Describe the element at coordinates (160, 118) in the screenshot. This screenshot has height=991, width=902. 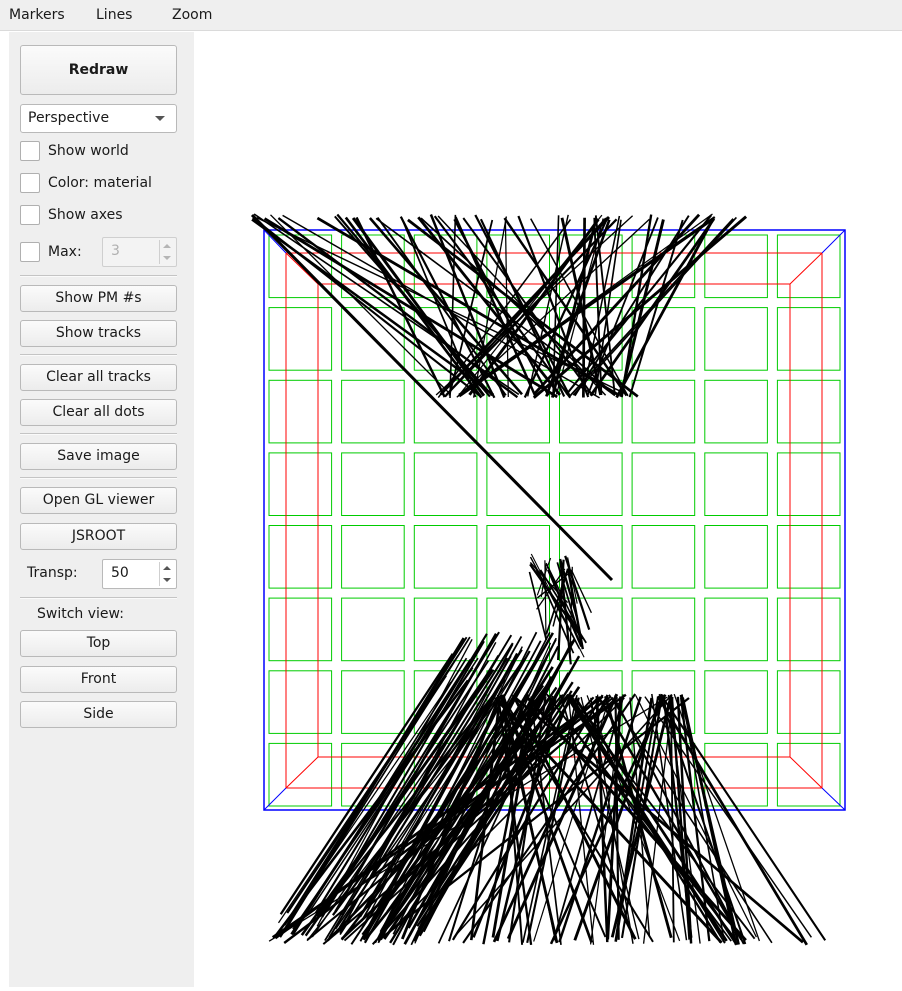
I see `chevron-down-icon` at that location.